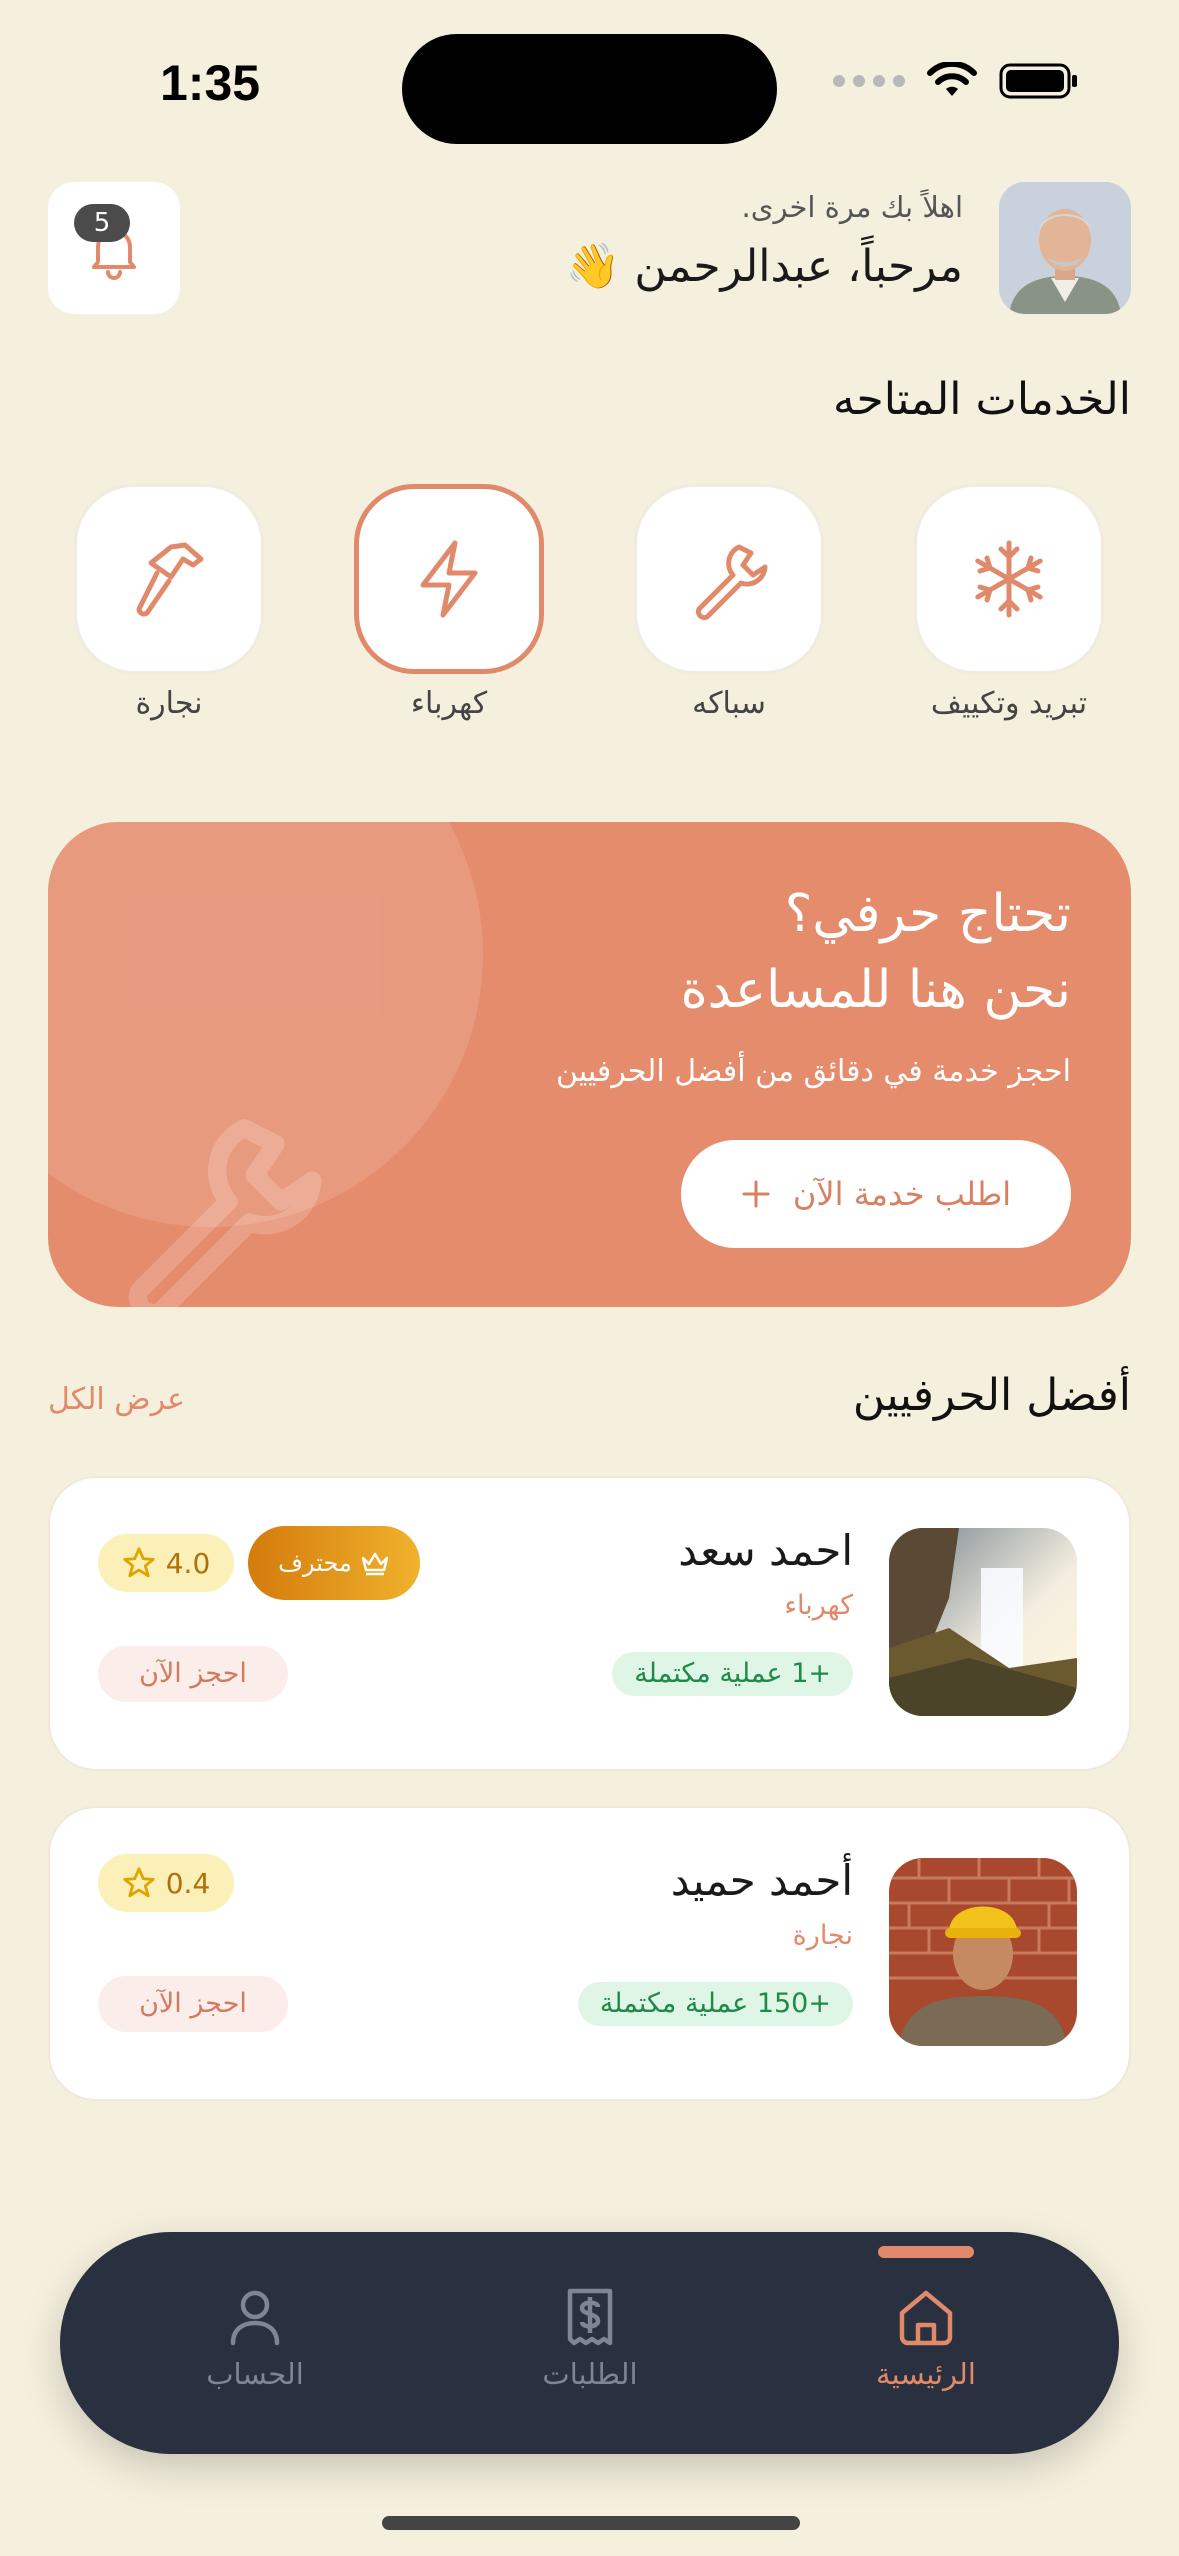 The height and width of the screenshot is (2556, 1179). I want to click on crown-icon, so click(375, 1564).